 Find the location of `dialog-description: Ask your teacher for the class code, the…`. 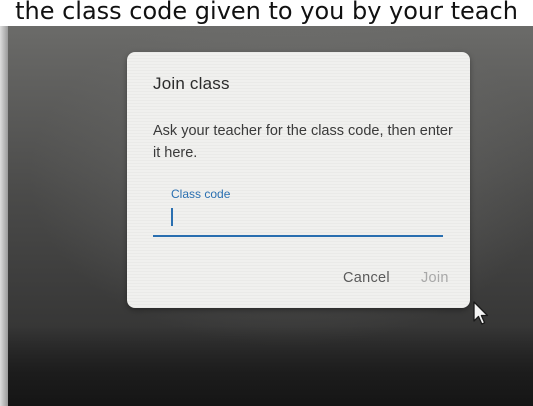

dialog-description: Ask your teacher for the class code, the… is located at coordinates (303, 142).